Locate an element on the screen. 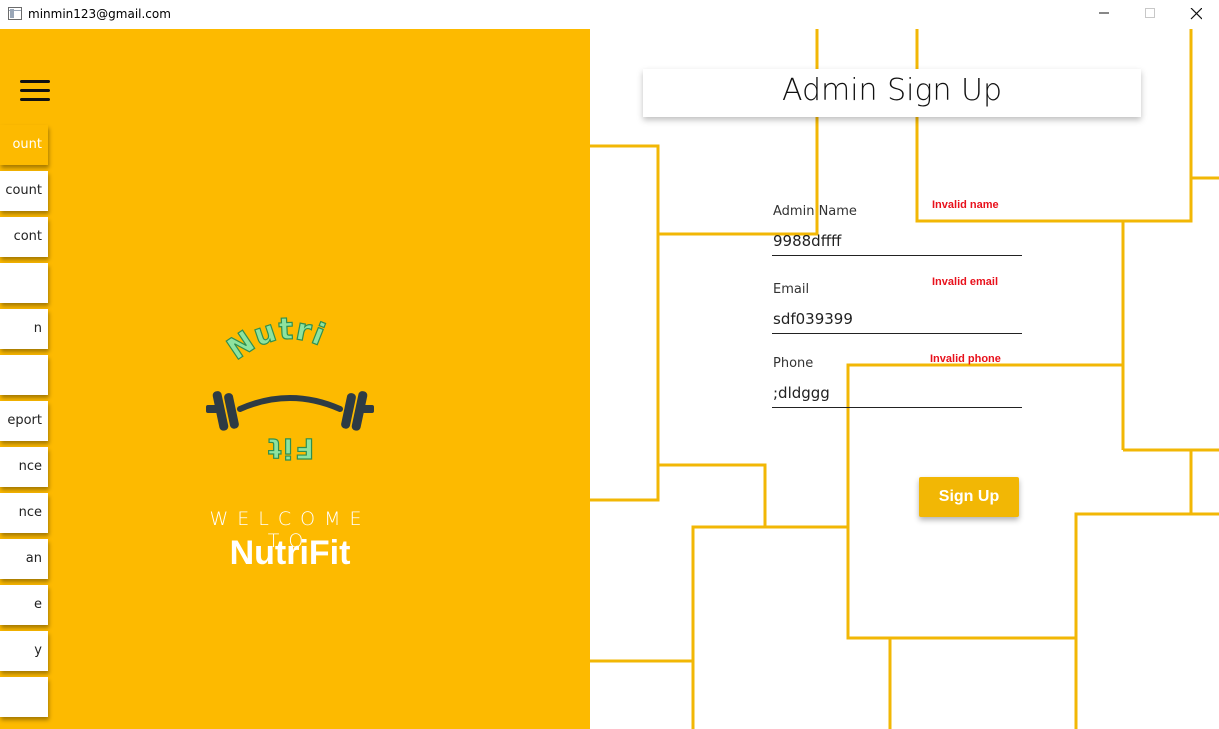  email-label: Email is located at coordinates (791, 289).